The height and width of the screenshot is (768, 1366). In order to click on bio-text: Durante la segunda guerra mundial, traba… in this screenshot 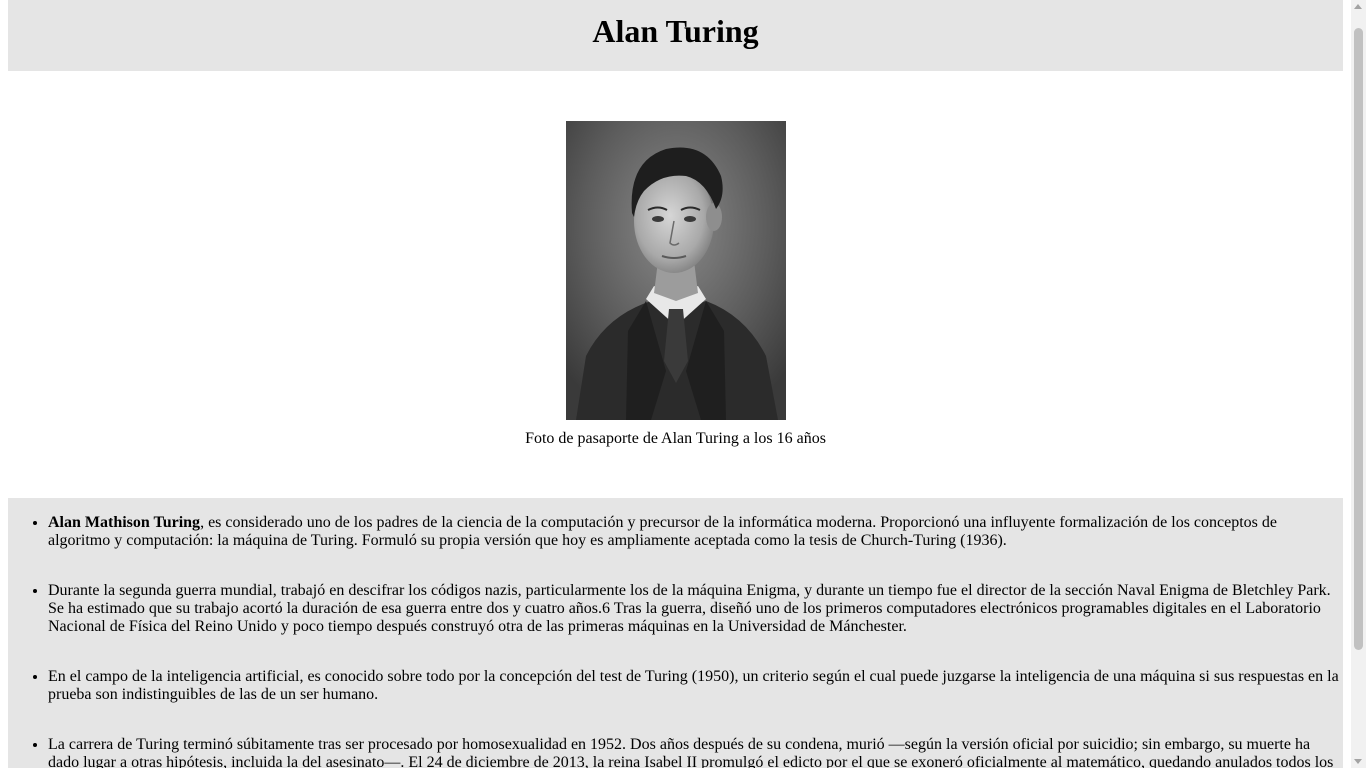, I will do `click(689, 608)`.